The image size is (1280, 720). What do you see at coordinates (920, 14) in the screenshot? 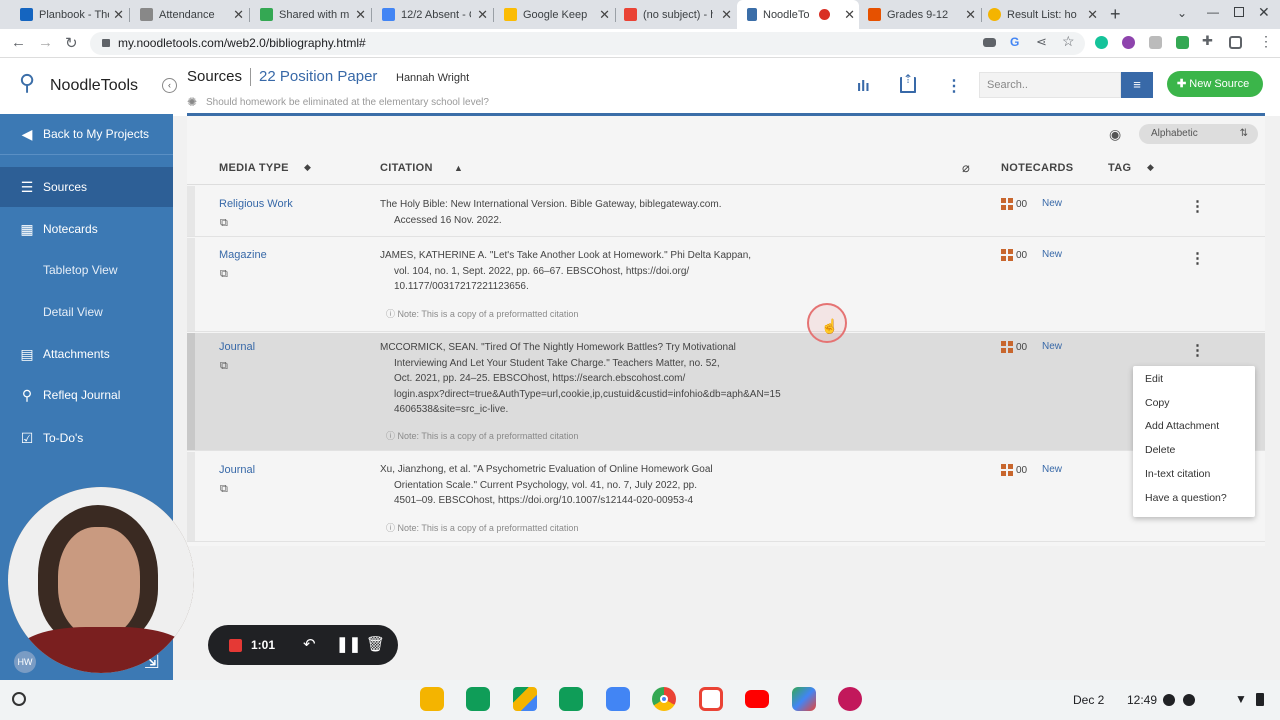
I see `browser-tab: Grades 9-12 ✕` at bounding box center [920, 14].